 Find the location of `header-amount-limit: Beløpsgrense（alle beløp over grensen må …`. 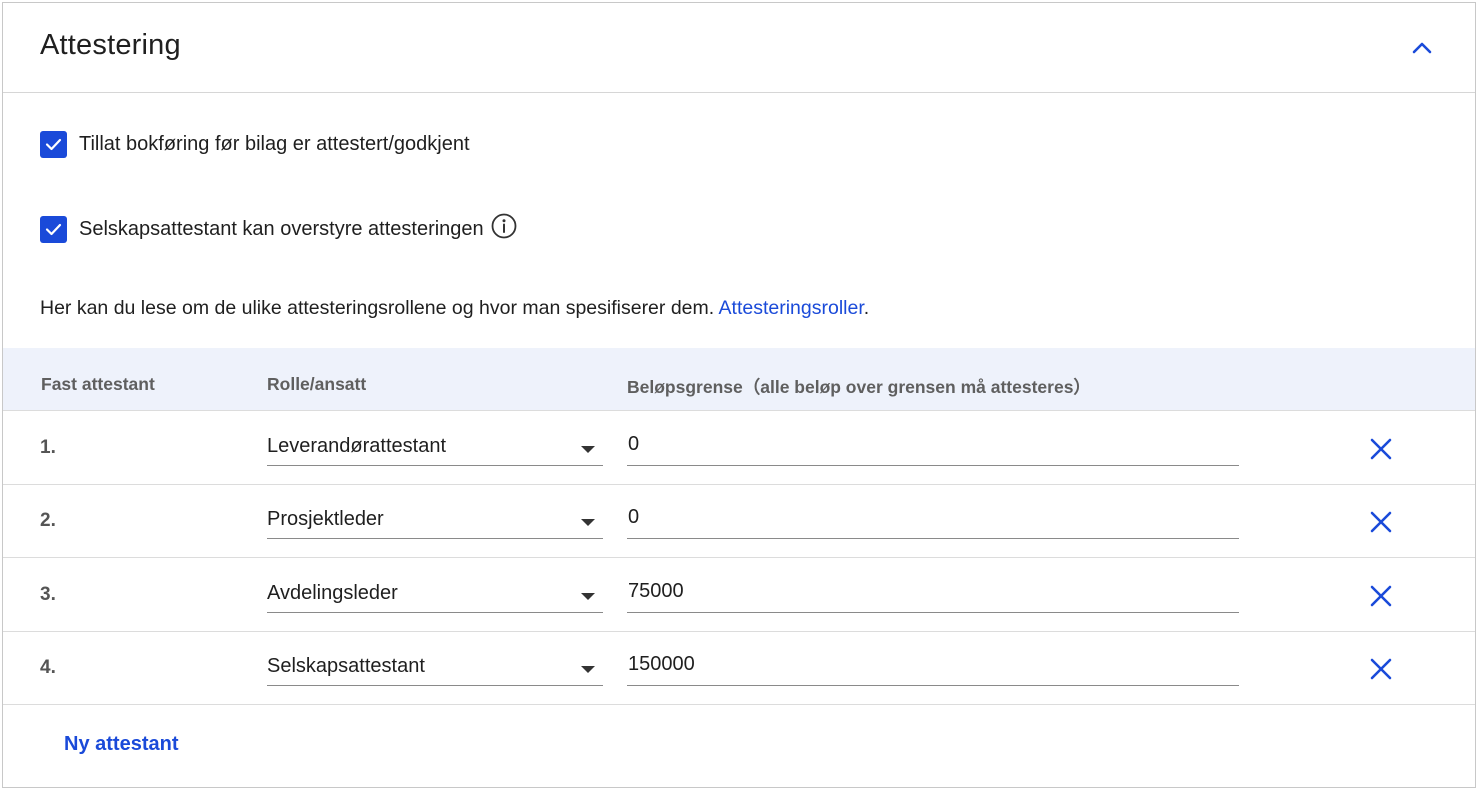

header-amount-limit: Beløpsgrense（alle beløp over grensen må … is located at coordinates (859, 387).